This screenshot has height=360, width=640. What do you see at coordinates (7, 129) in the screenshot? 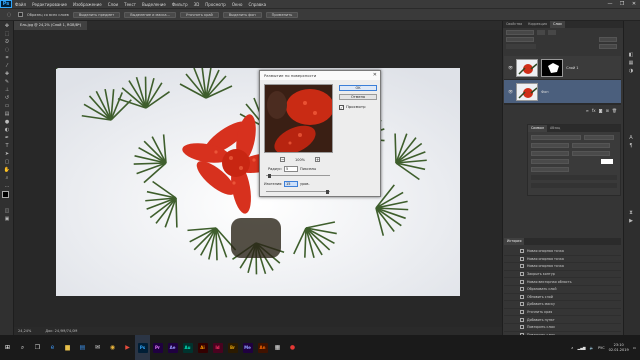
I see `dodge-tool-icon: ◐` at bounding box center [7, 129].